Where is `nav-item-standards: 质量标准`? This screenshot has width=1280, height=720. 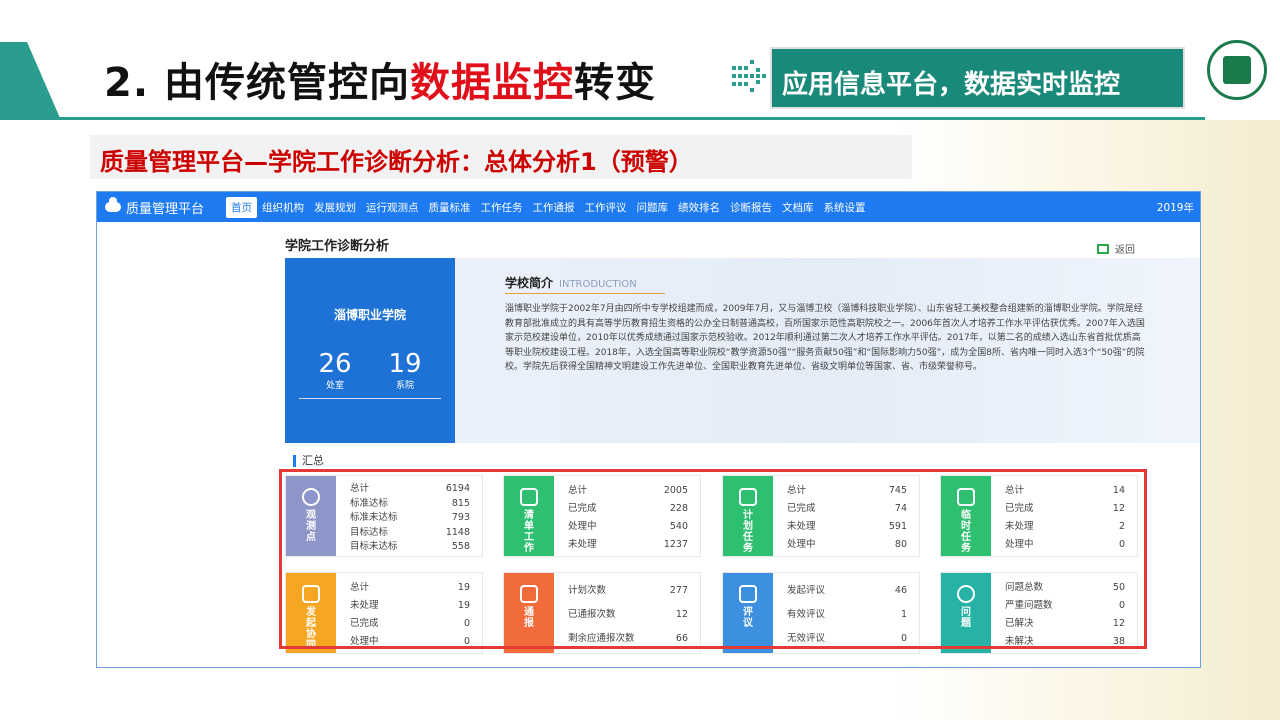
nav-item-standards: 质量标准 is located at coordinates (450, 207).